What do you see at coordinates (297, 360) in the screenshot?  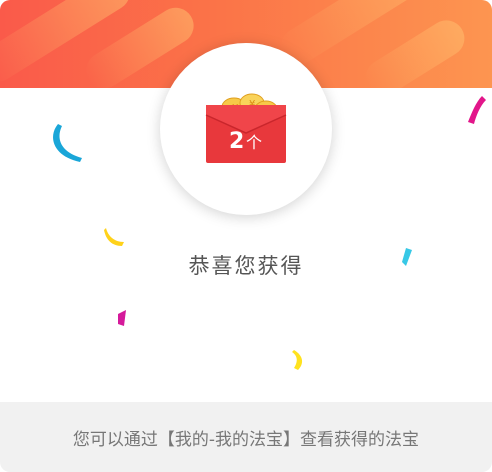 I see `confetti-yellow-small-icon` at bounding box center [297, 360].